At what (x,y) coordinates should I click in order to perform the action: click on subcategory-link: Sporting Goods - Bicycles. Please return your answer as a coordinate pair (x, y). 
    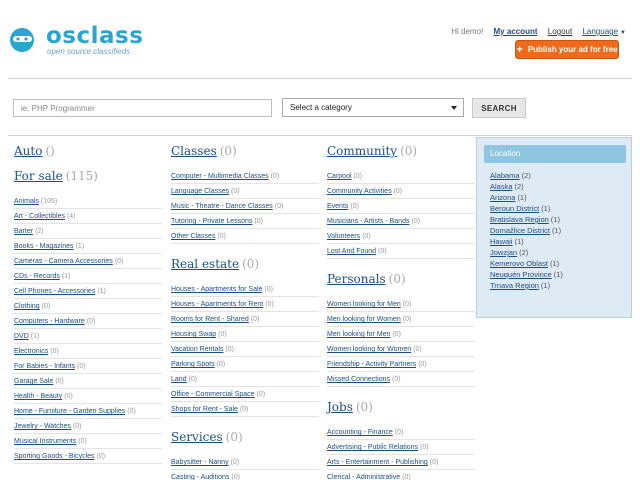
    Looking at the image, I should click on (54, 456).